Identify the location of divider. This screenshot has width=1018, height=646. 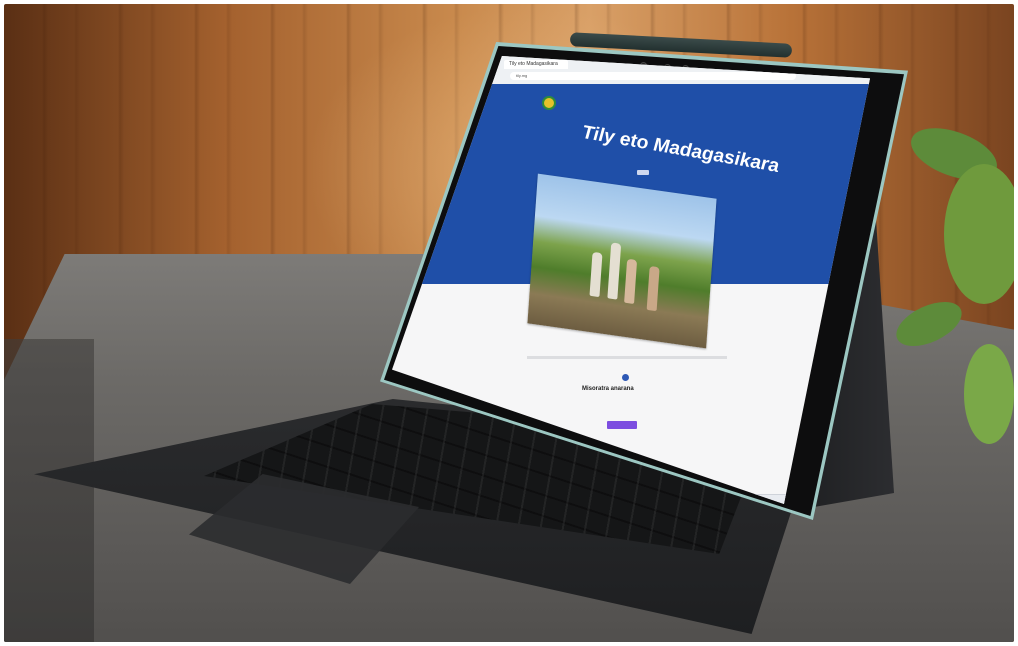
(627, 357).